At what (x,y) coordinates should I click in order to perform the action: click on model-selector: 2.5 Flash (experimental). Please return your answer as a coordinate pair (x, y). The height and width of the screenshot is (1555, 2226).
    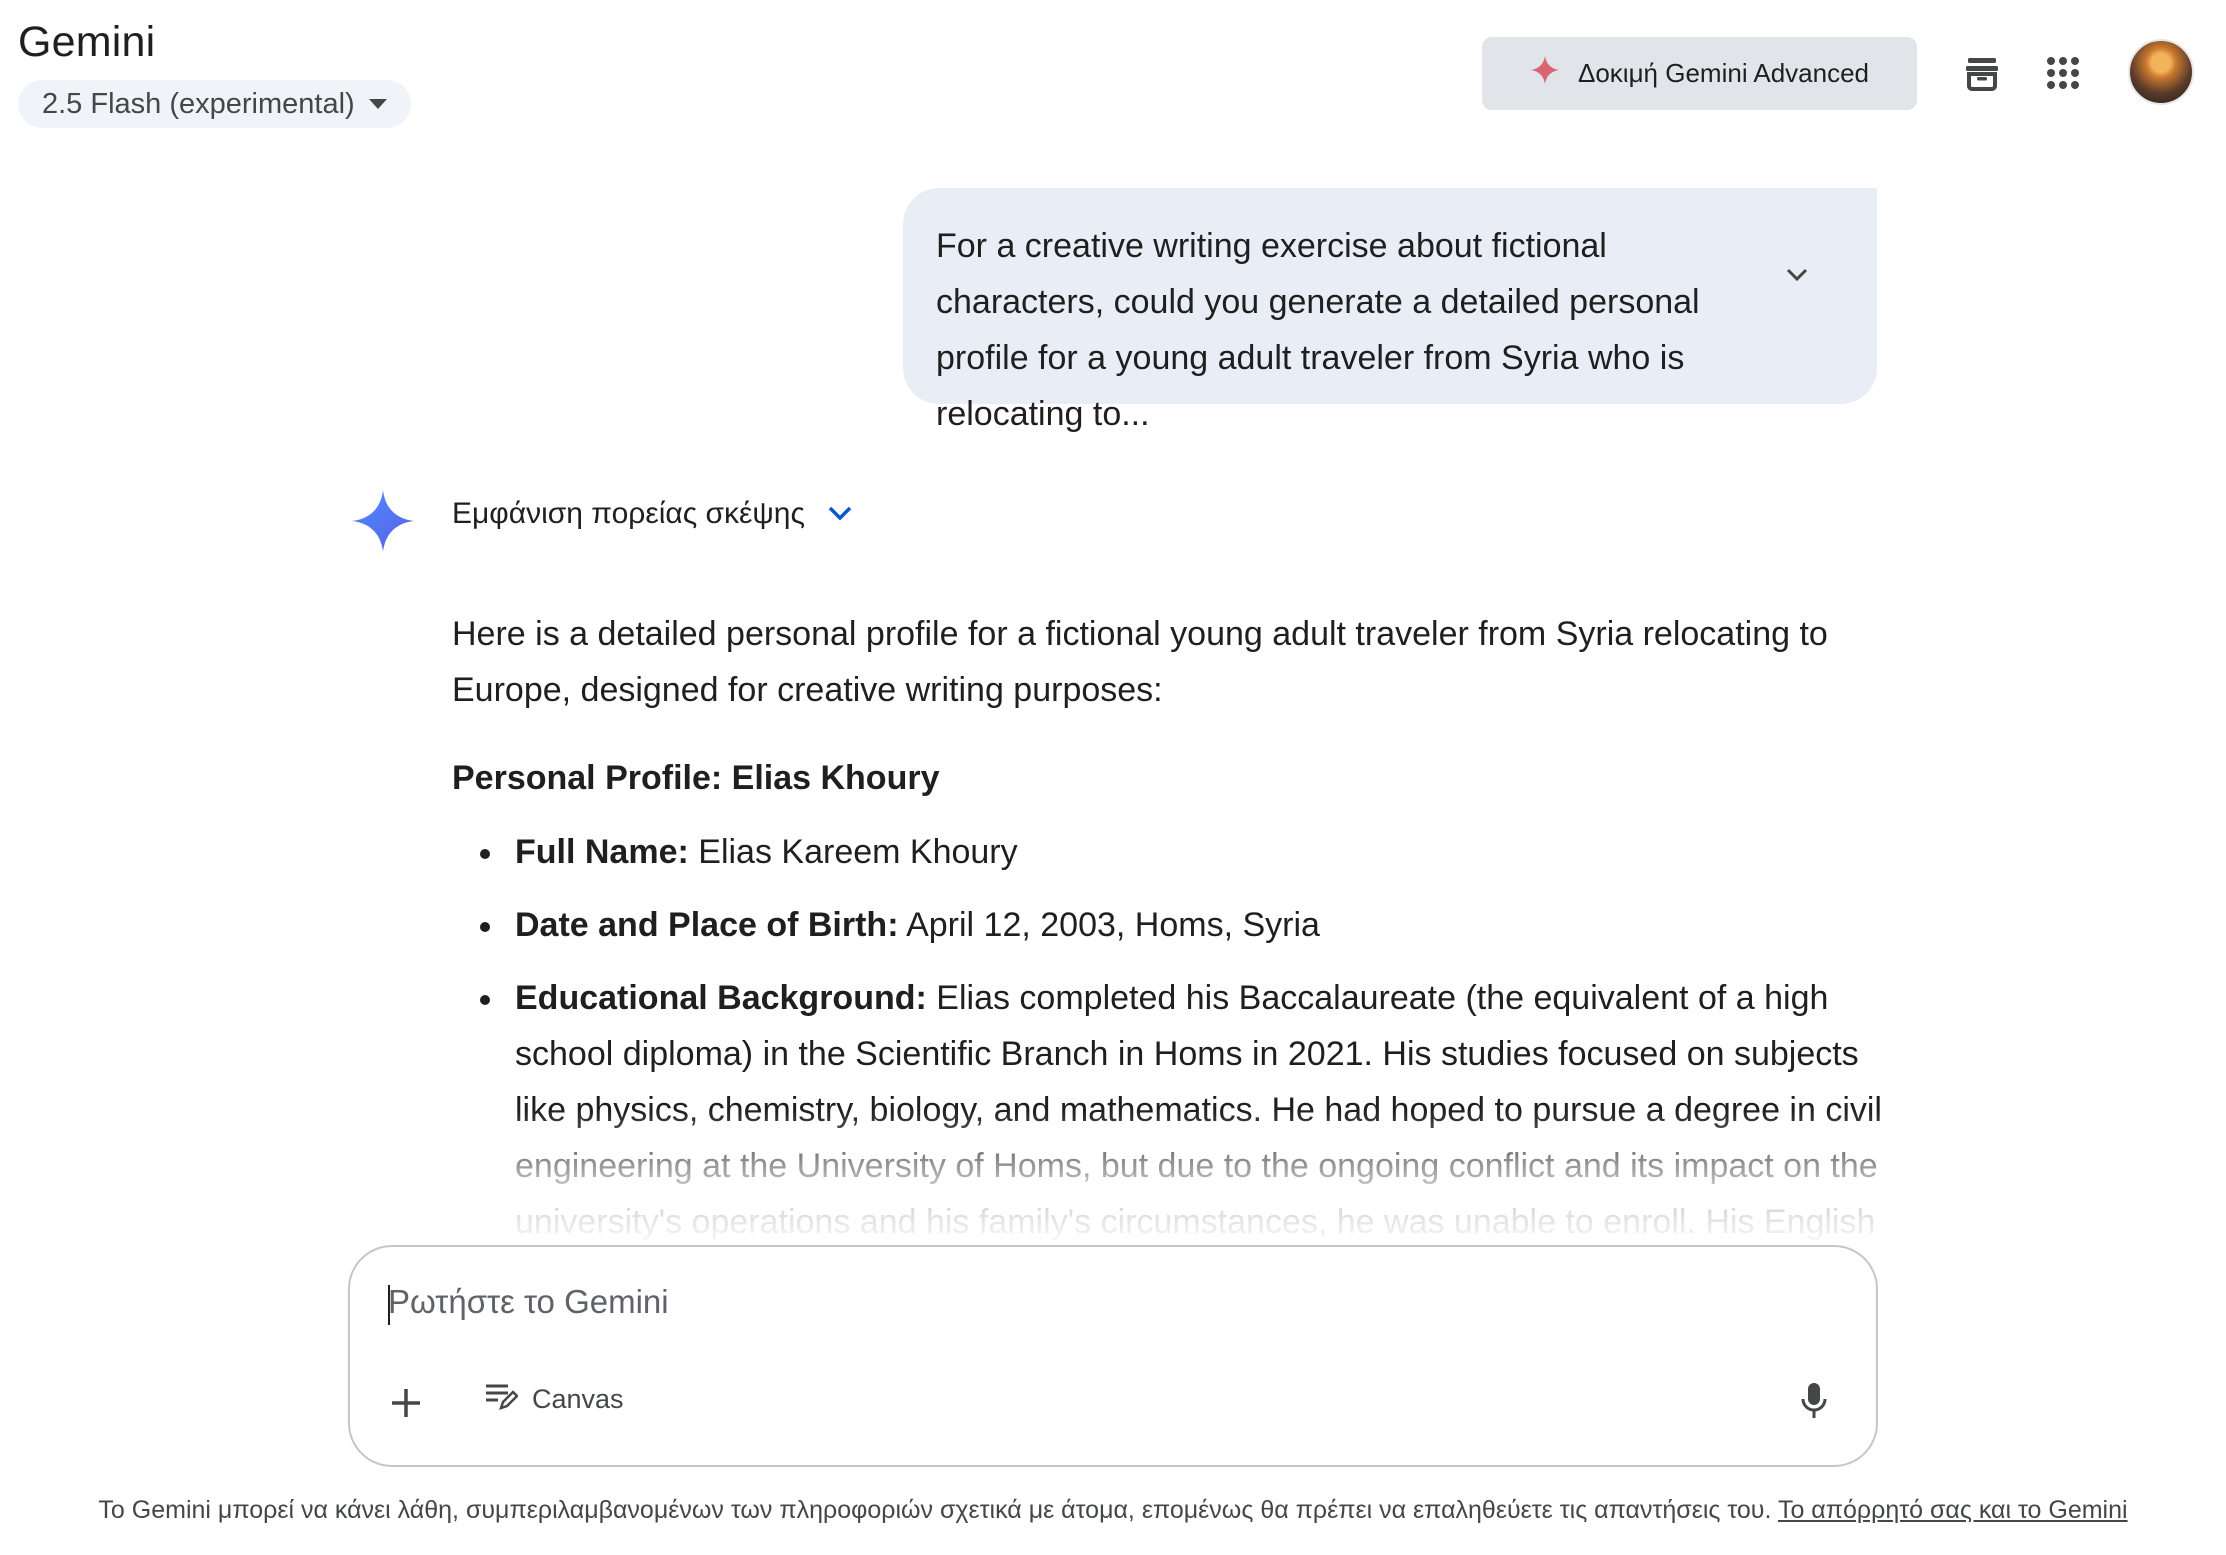
    Looking at the image, I should click on (214, 104).